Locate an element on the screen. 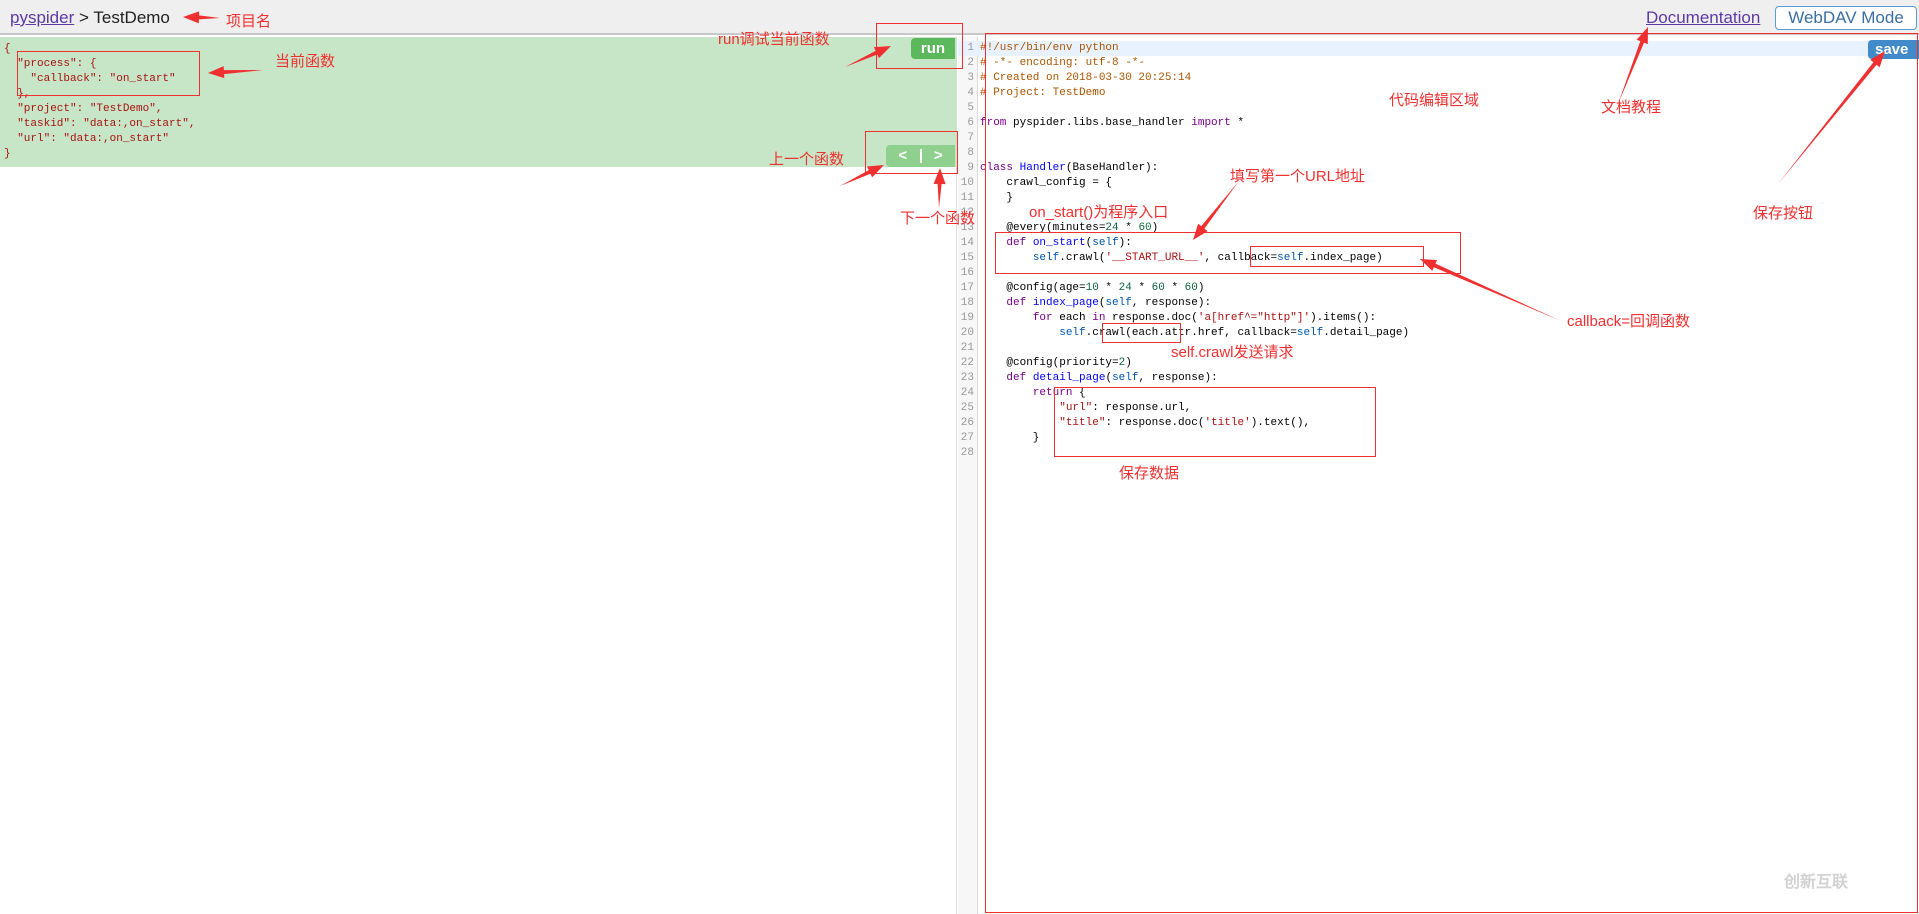 Image resolution: width=1919 pixels, height=914 pixels. annotation-box-current-function is located at coordinates (108, 73).